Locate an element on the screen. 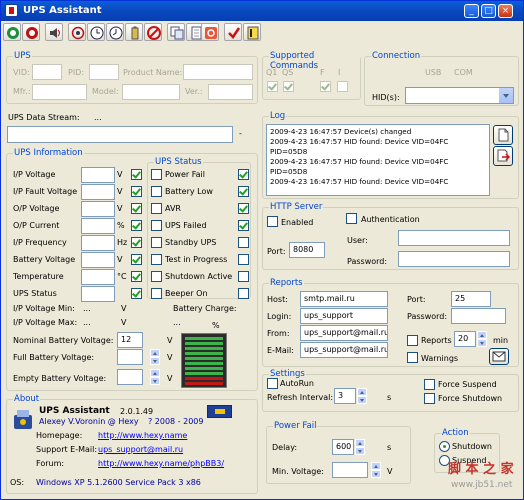 The width and height of the screenshot is (524, 500). settings-icon is located at coordinates (77, 32).